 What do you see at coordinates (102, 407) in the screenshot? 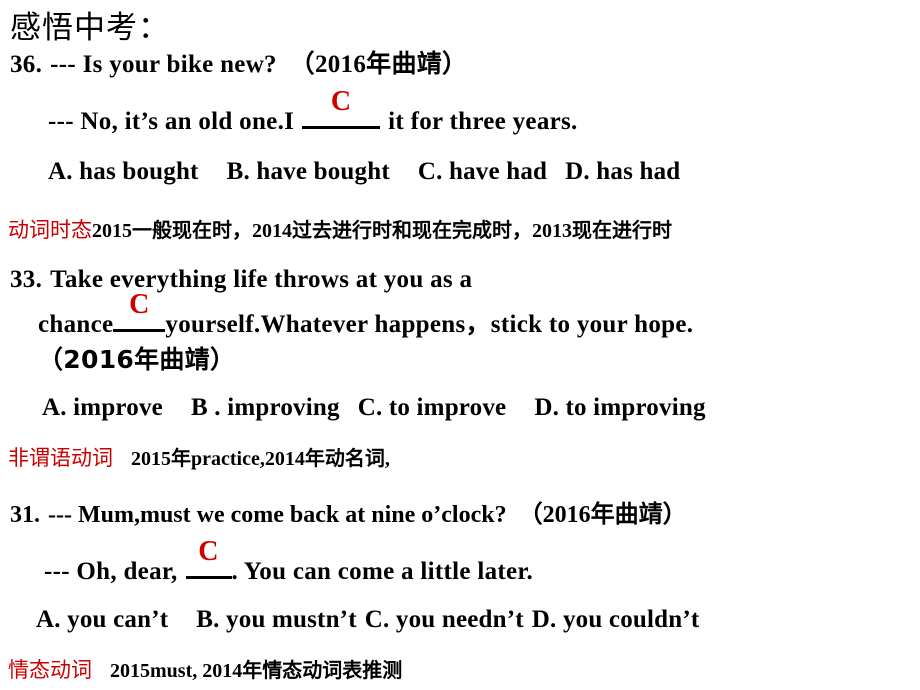
I see `option-a: A. improve` at bounding box center [102, 407].